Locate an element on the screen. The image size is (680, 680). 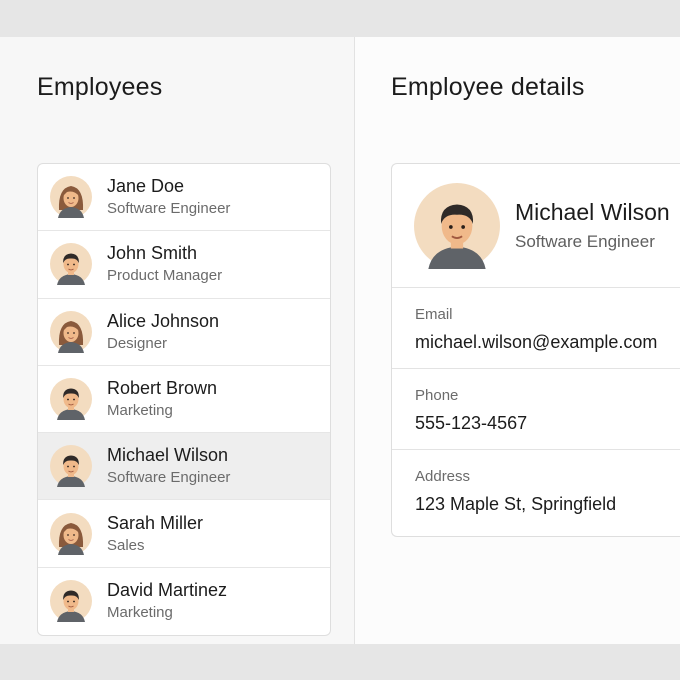
field-label: Phone is located at coordinates (437, 395).